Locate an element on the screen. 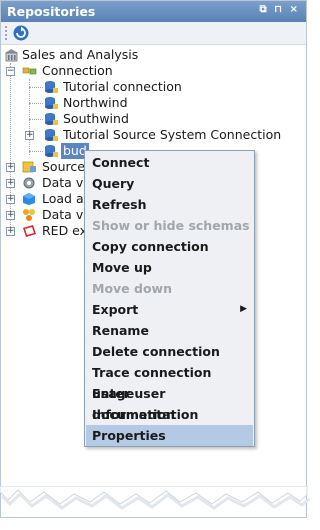 Image resolution: width=320 pixels, height=530 pixels. restore-icon: ⧉ is located at coordinates (264, 9).